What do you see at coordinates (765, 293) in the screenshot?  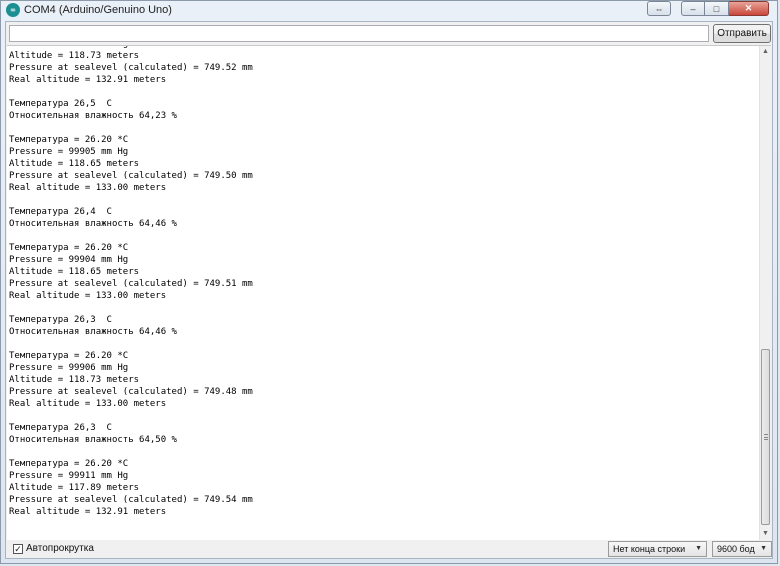 I see `vertical-scrollbar: ▲ ▼` at bounding box center [765, 293].